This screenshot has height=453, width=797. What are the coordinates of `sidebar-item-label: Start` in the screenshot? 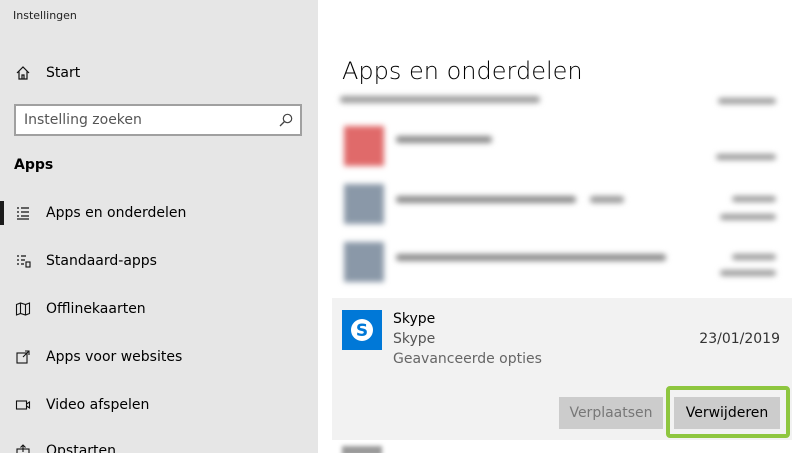 It's located at (63, 73).